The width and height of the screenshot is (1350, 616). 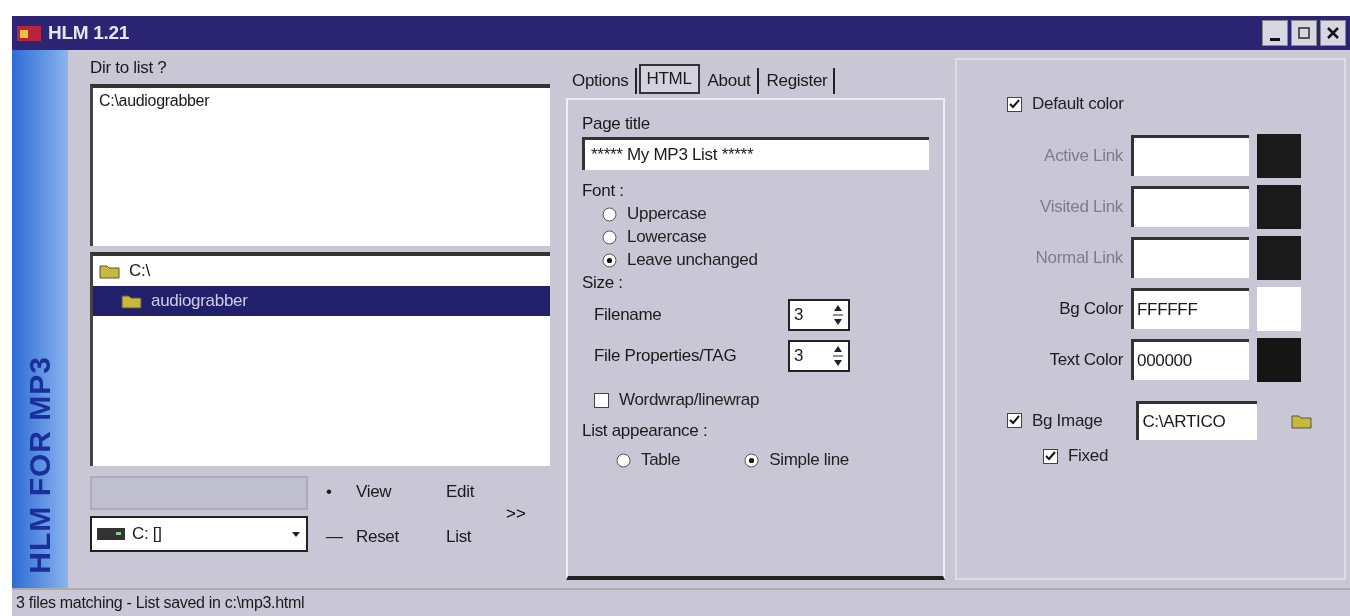 I want to click on section-label: List appearance :, so click(x=645, y=431).